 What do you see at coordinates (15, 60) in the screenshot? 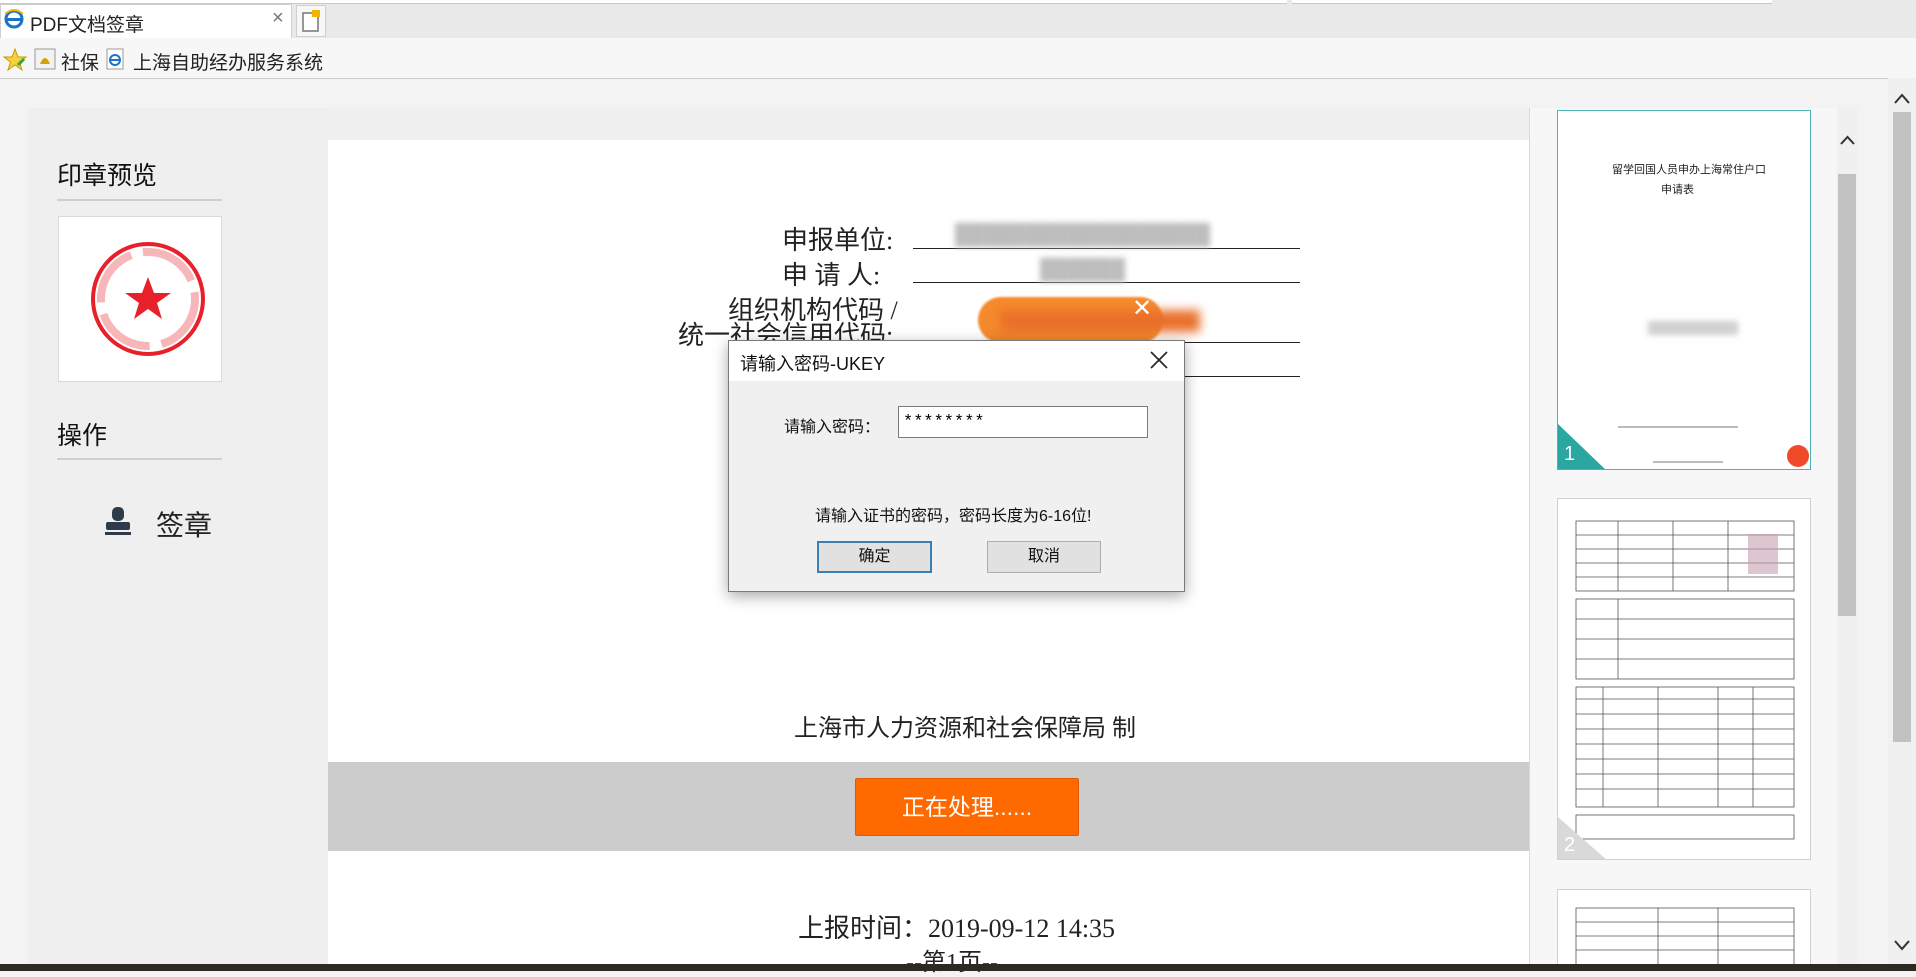
I see `favorites-star-icon` at bounding box center [15, 60].